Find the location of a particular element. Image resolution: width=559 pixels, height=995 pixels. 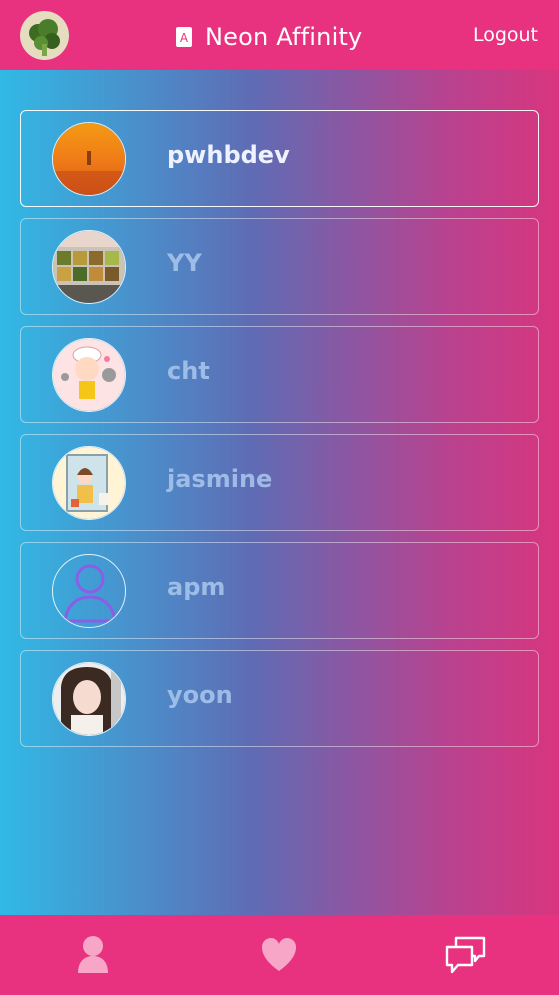

chat-icon is located at coordinates (466, 955).